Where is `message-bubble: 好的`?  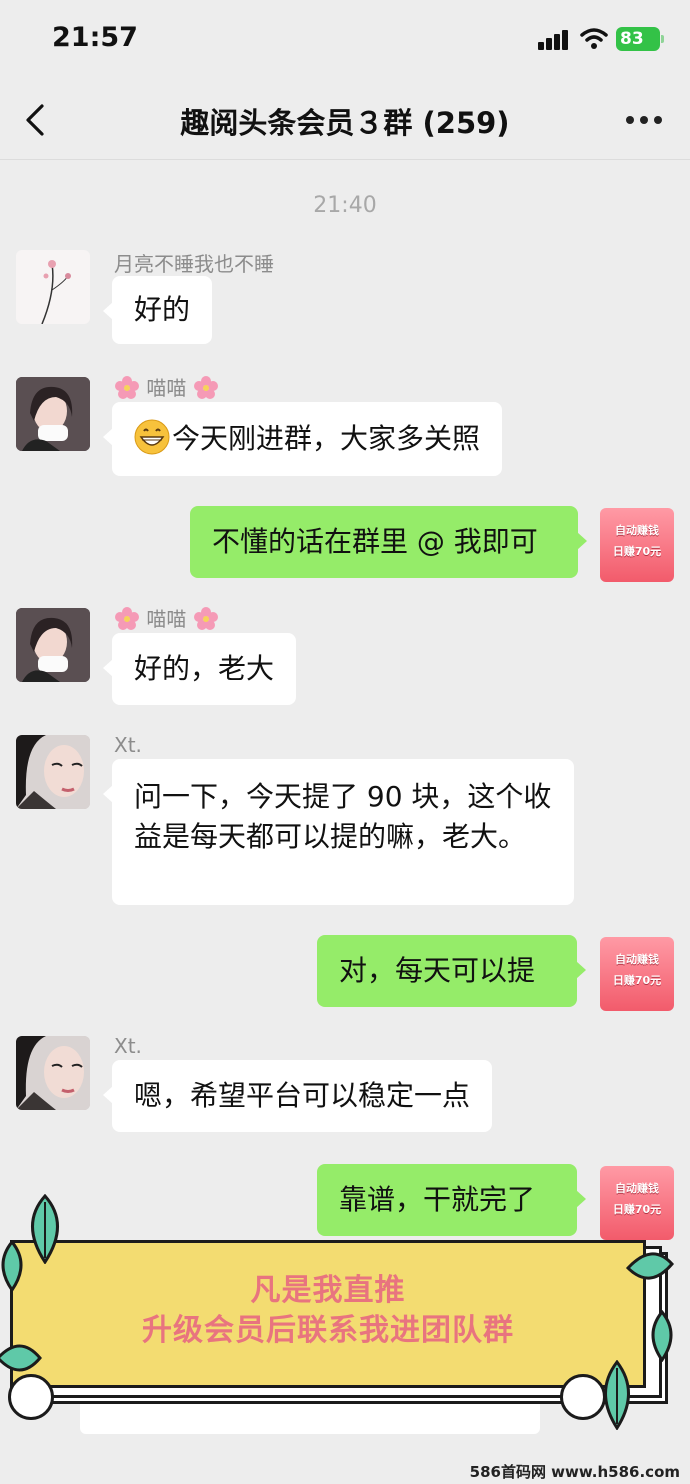 message-bubble: 好的 is located at coordinates (157, 310).